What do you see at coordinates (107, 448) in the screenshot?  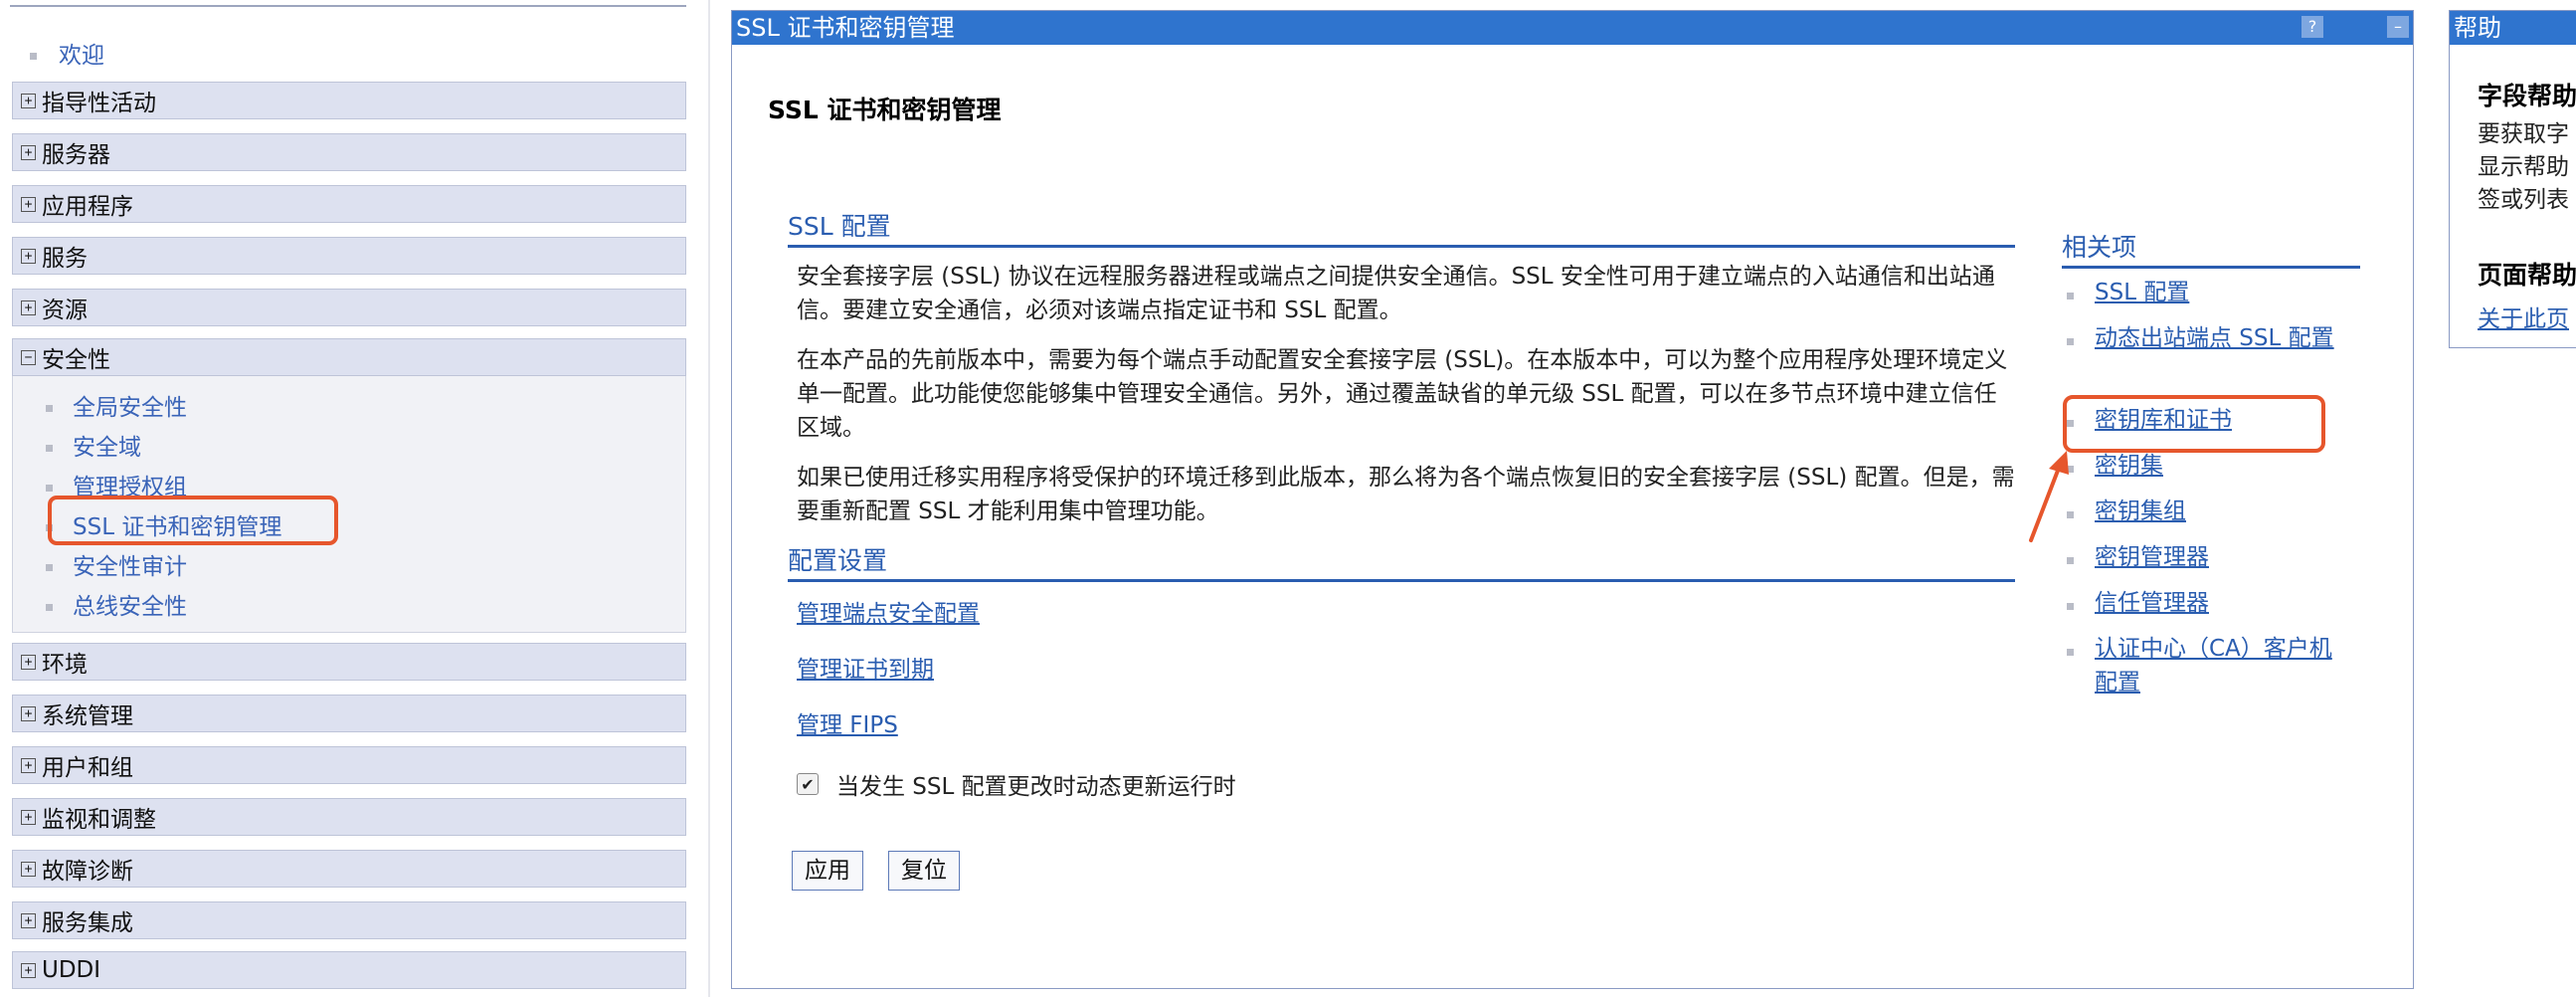 I see `nav-item-label: 安全域` at bounding box center [107, 448].